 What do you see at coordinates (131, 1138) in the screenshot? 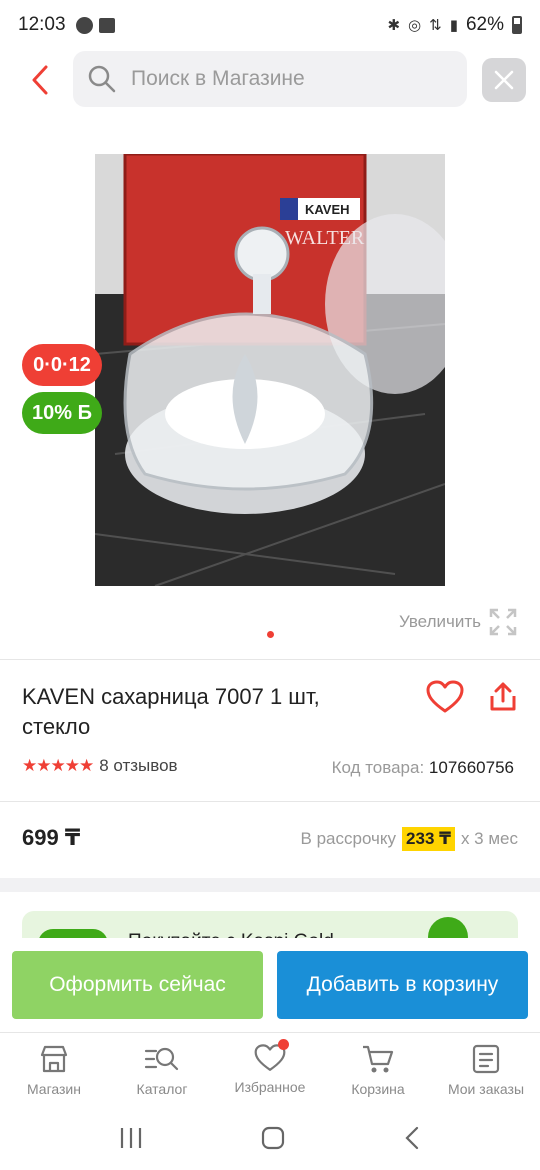
I see `recent-apps-icon` at bounding box center [131, 1138].